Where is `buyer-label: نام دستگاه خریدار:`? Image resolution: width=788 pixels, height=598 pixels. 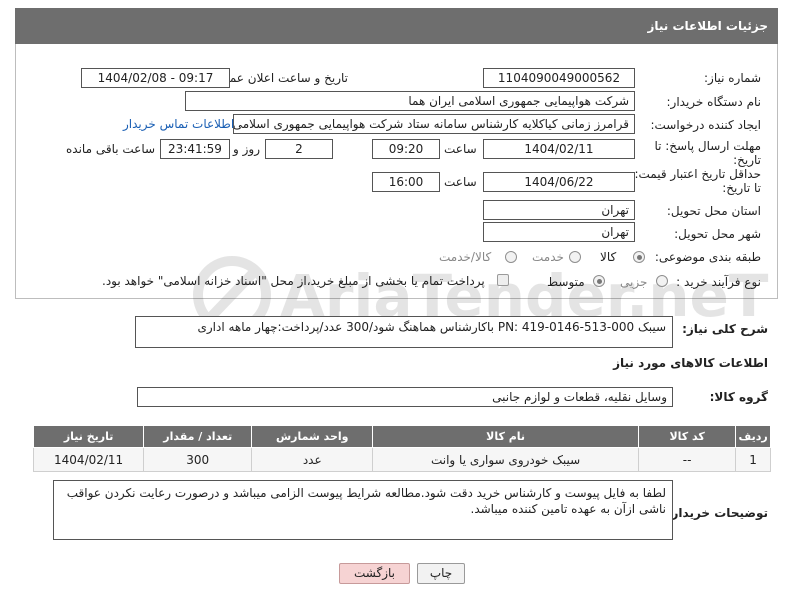 buyer-label: نام دستگاه خریدار: is located at coordinates (714, 102).